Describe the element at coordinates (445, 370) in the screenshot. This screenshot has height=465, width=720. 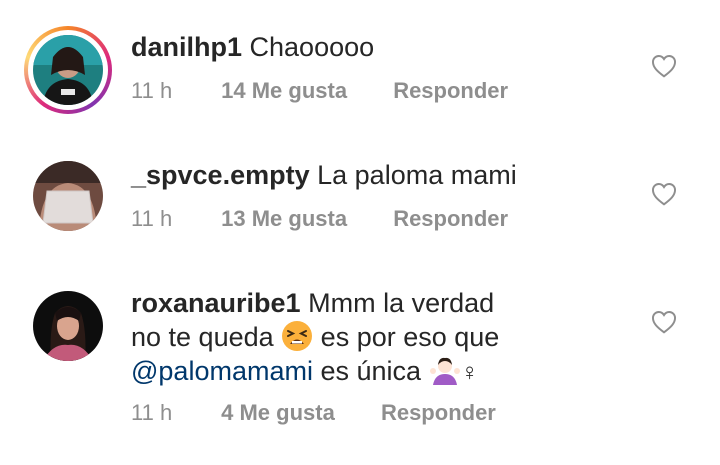
I see `person-shrugging-emoji-icon` at that location.